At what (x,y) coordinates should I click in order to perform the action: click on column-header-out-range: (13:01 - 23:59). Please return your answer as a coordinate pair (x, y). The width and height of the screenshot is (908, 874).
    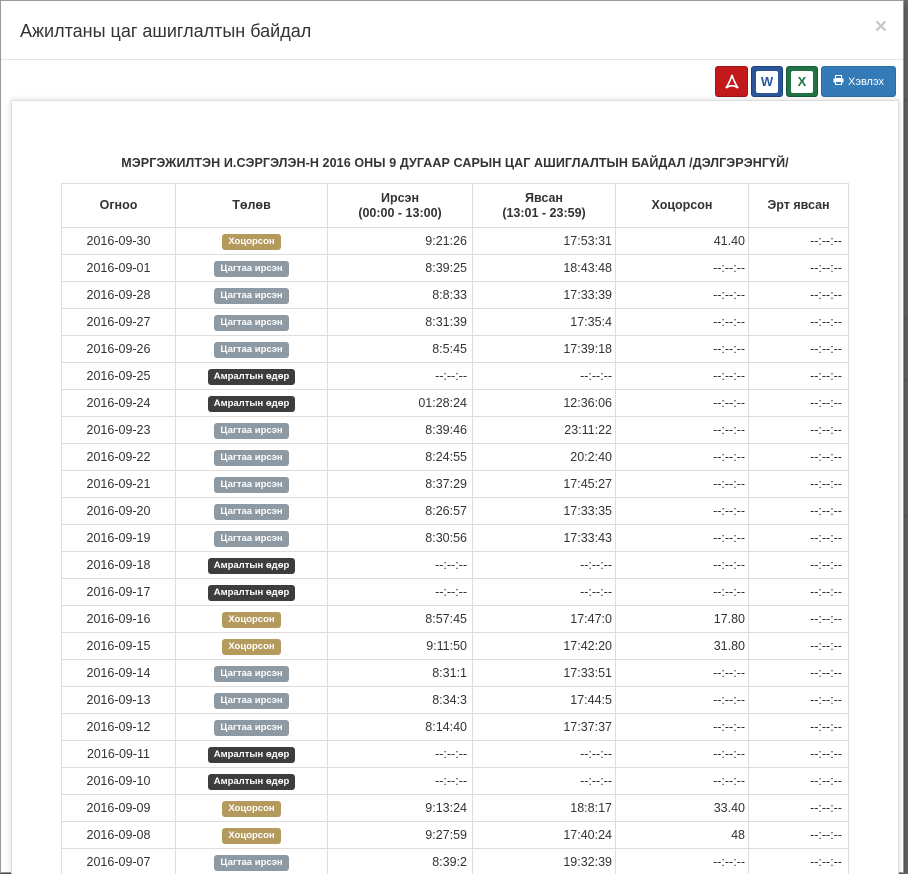
    Looking at the image, I should click on (544, 213).